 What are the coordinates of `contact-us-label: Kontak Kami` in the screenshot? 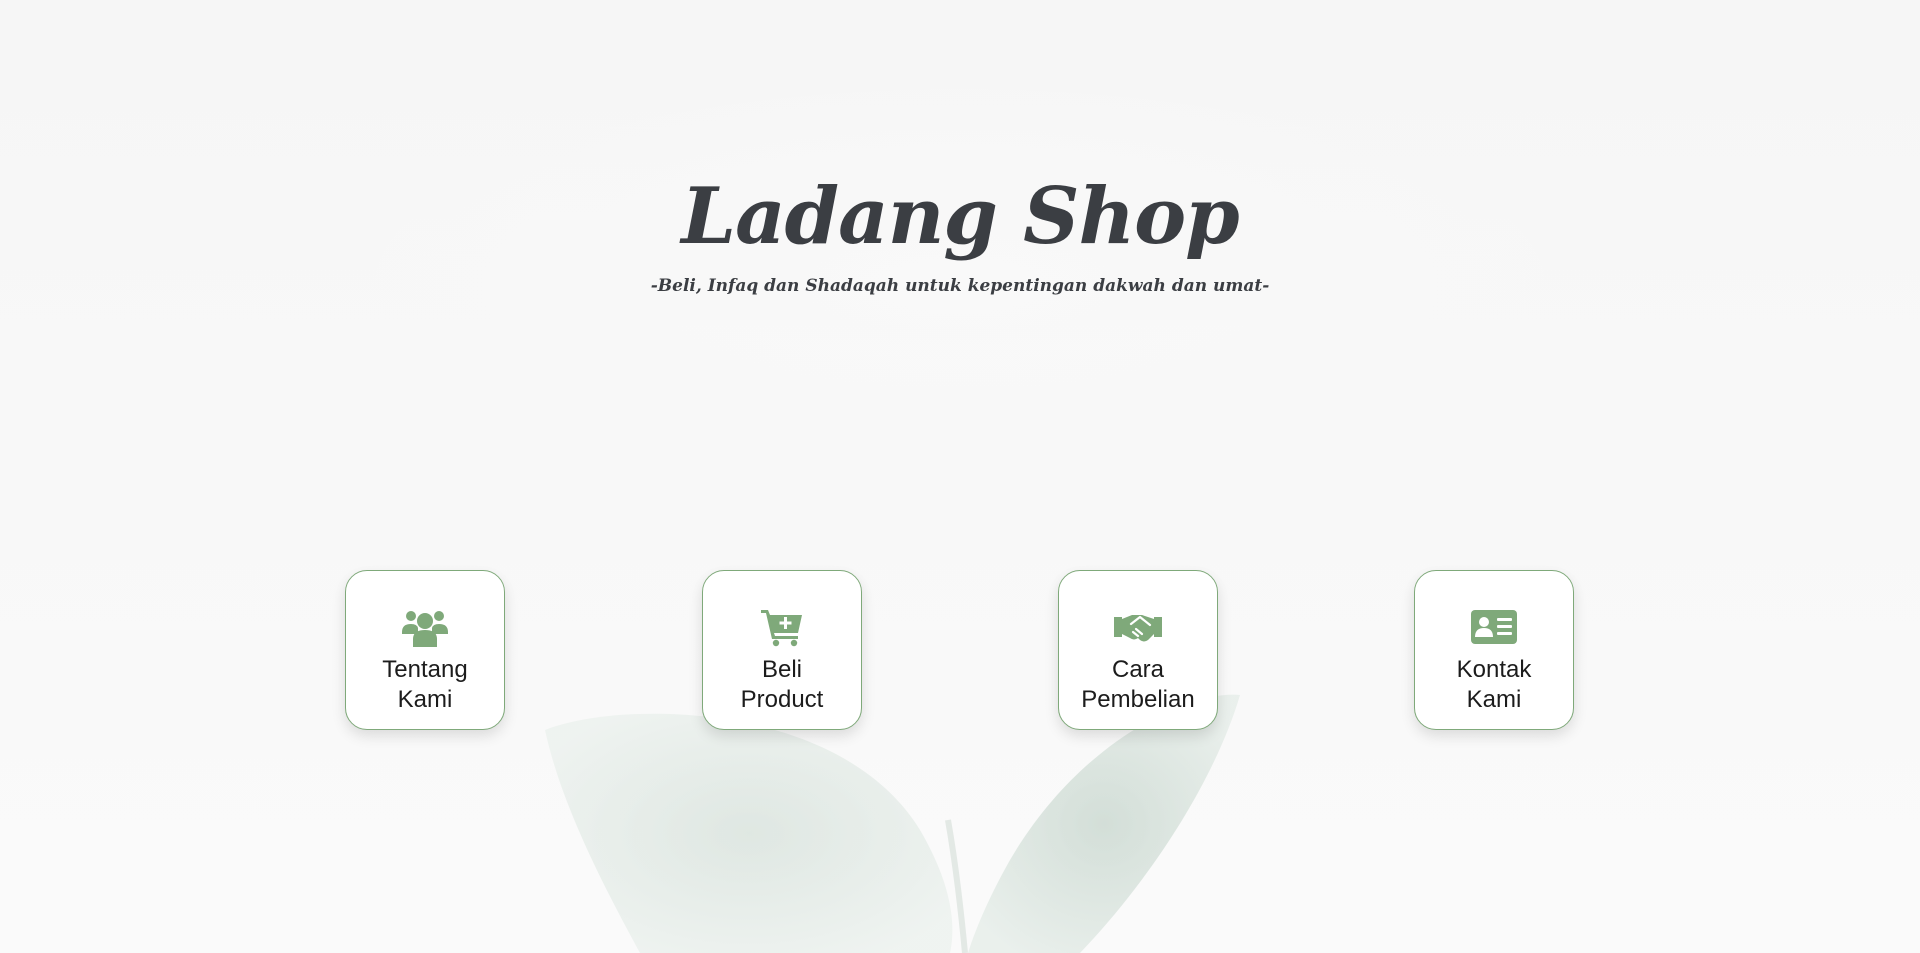 It's located at (1494, 684).